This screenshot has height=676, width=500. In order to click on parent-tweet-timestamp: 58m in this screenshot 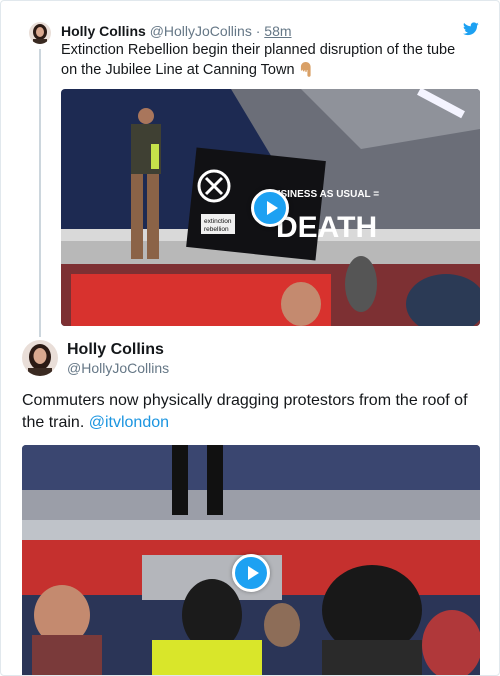, I will do `click(277, 31)`.